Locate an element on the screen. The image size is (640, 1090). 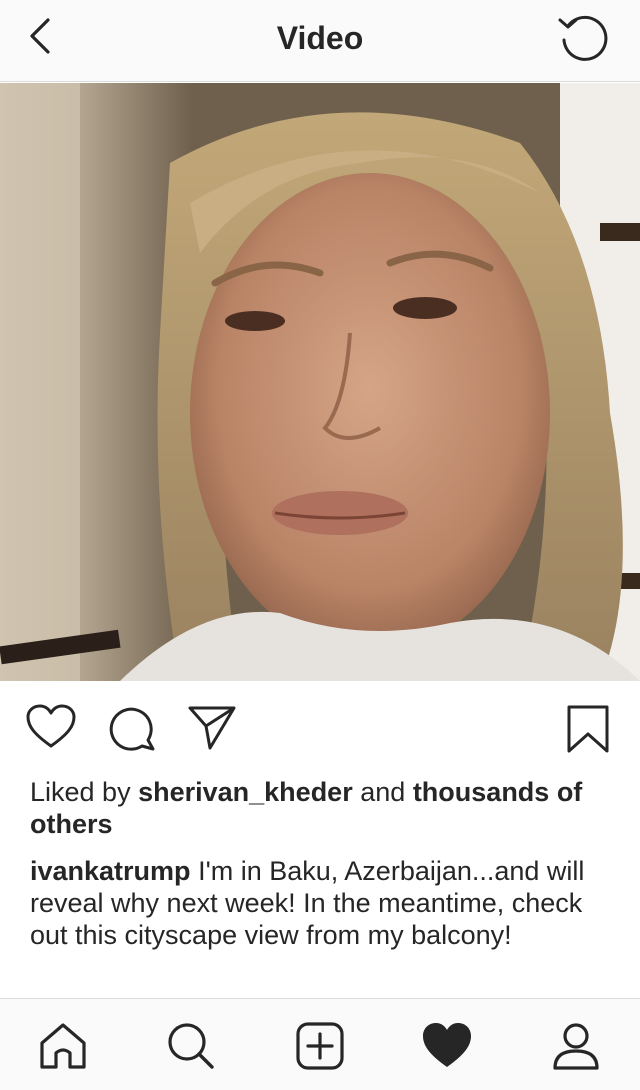
bottom-tab-bar is located at coordinates (320, 1044).